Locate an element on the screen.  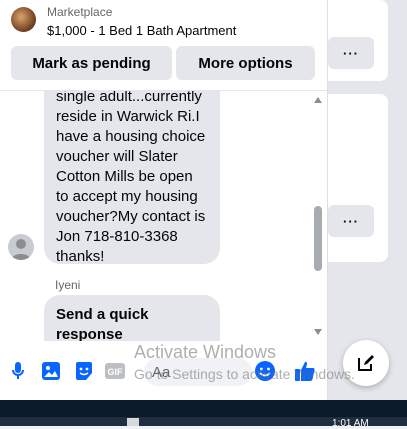
compose-icon is located at coordinates (366, 363).